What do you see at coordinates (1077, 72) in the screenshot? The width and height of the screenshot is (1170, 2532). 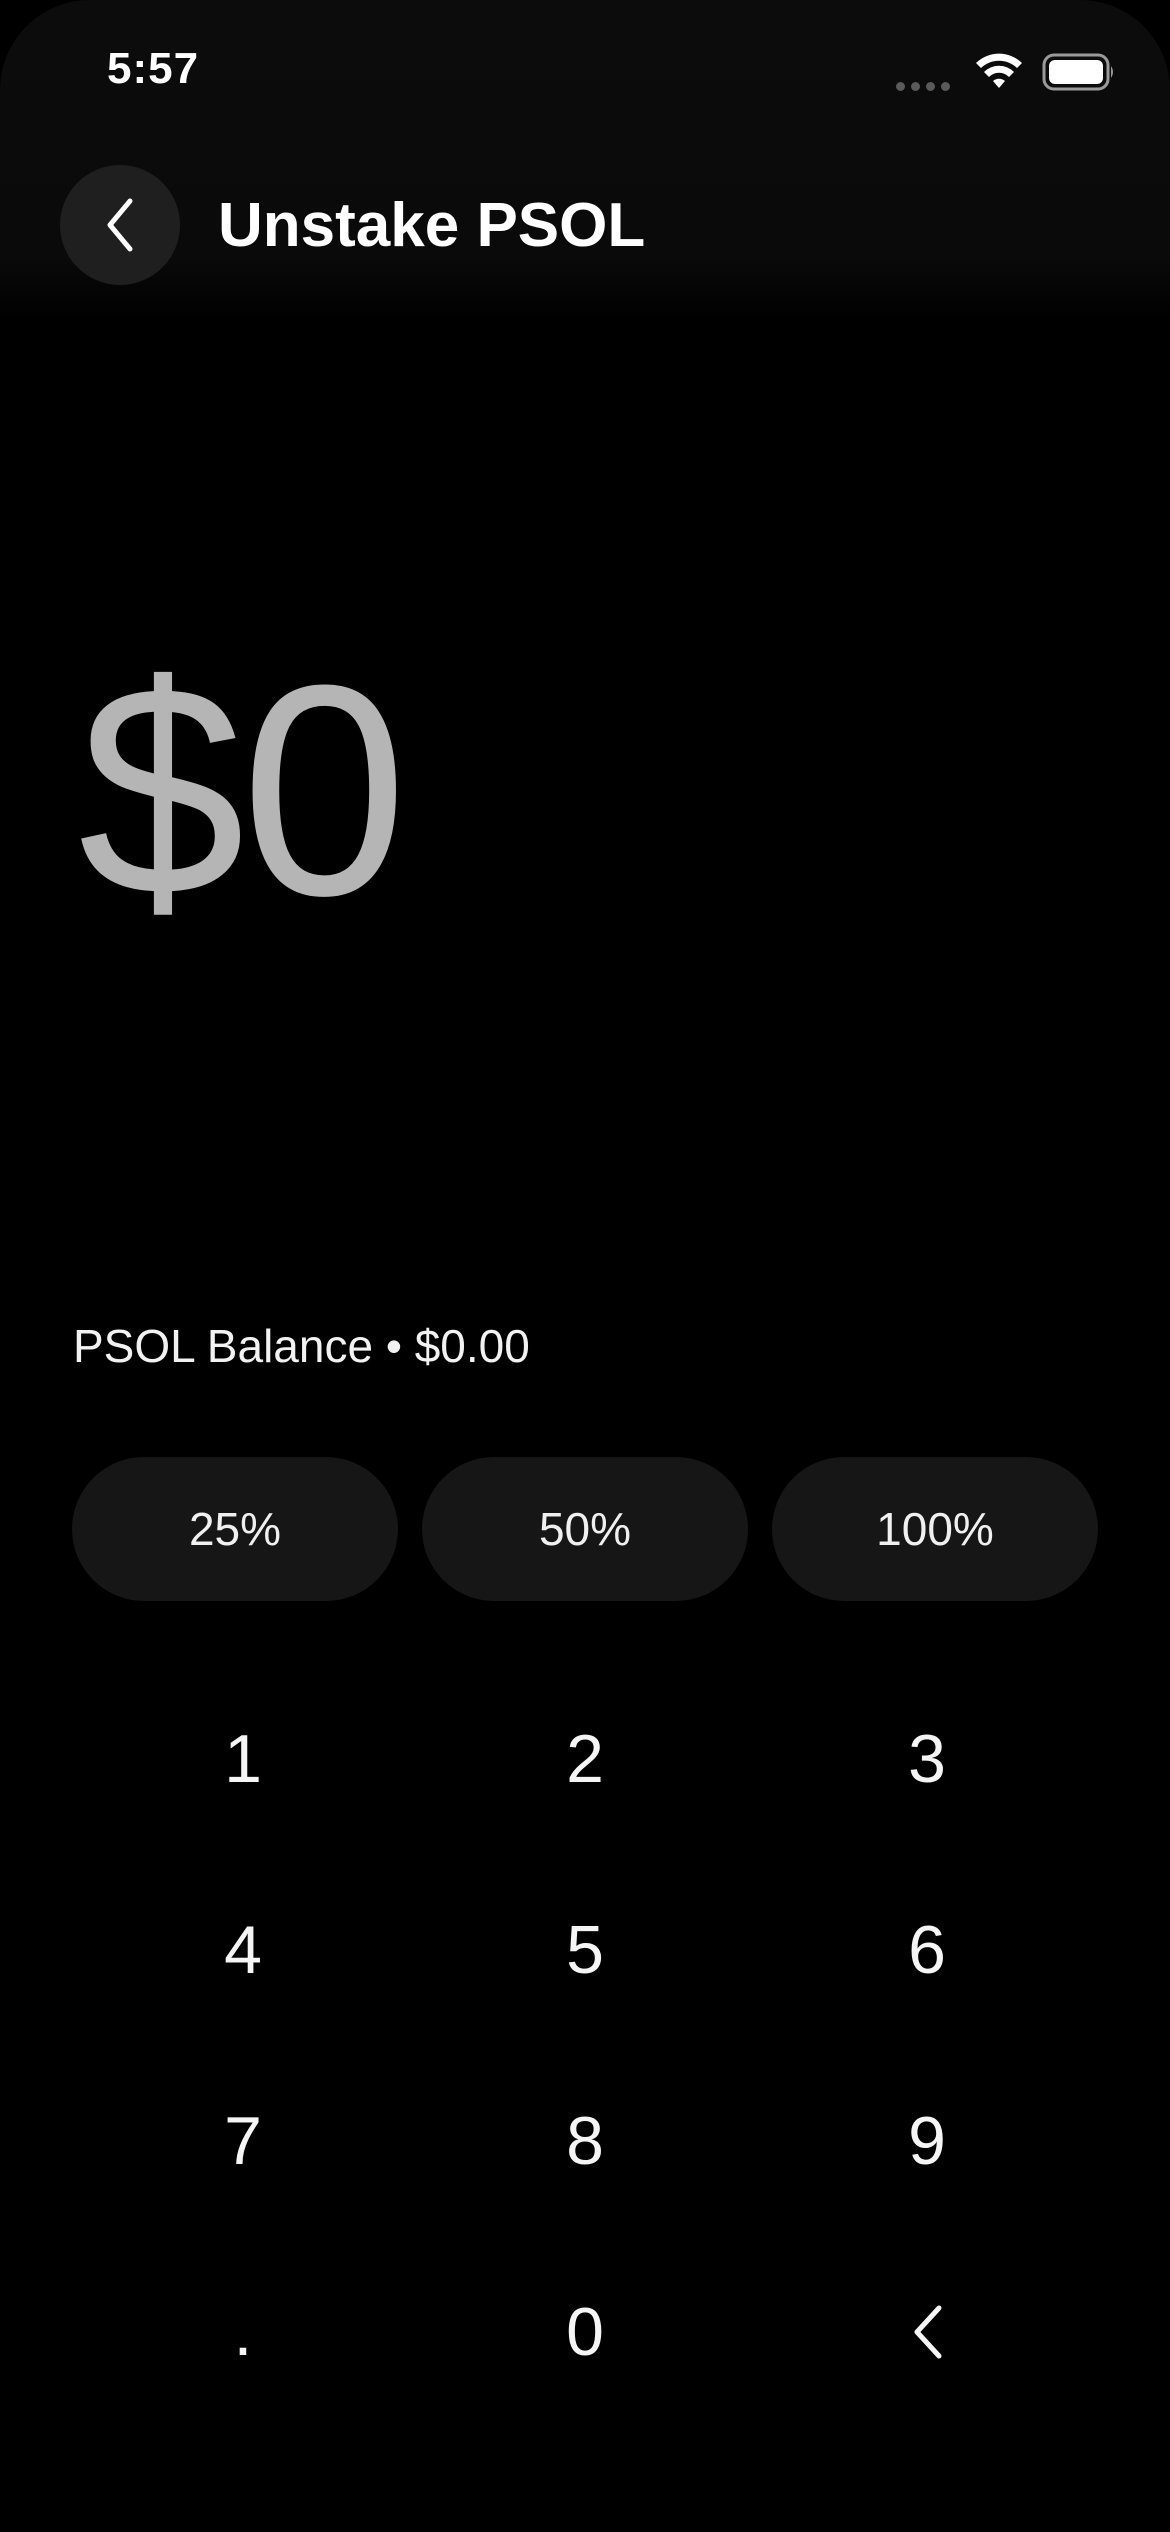 I see `battery-icon` at bounding box center [1077, 72].